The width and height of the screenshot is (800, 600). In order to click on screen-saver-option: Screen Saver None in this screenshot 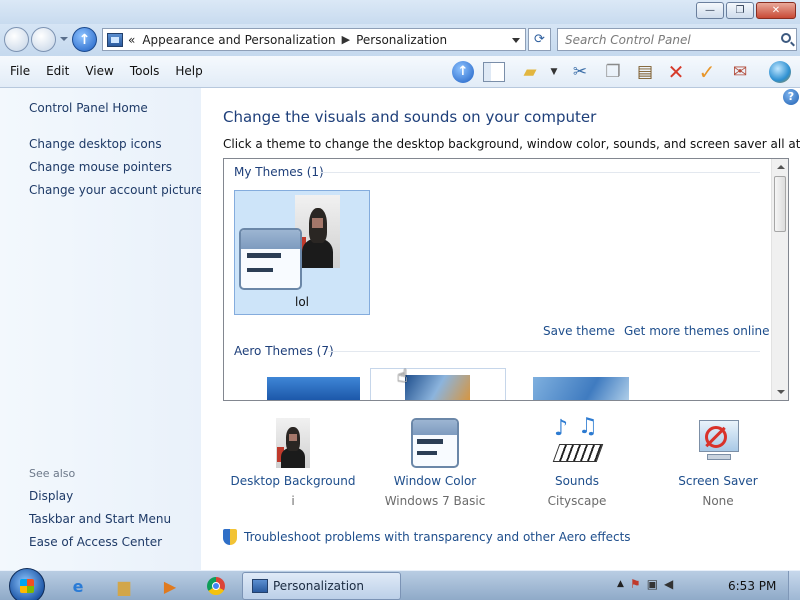, I will do `click(718, 463)`.